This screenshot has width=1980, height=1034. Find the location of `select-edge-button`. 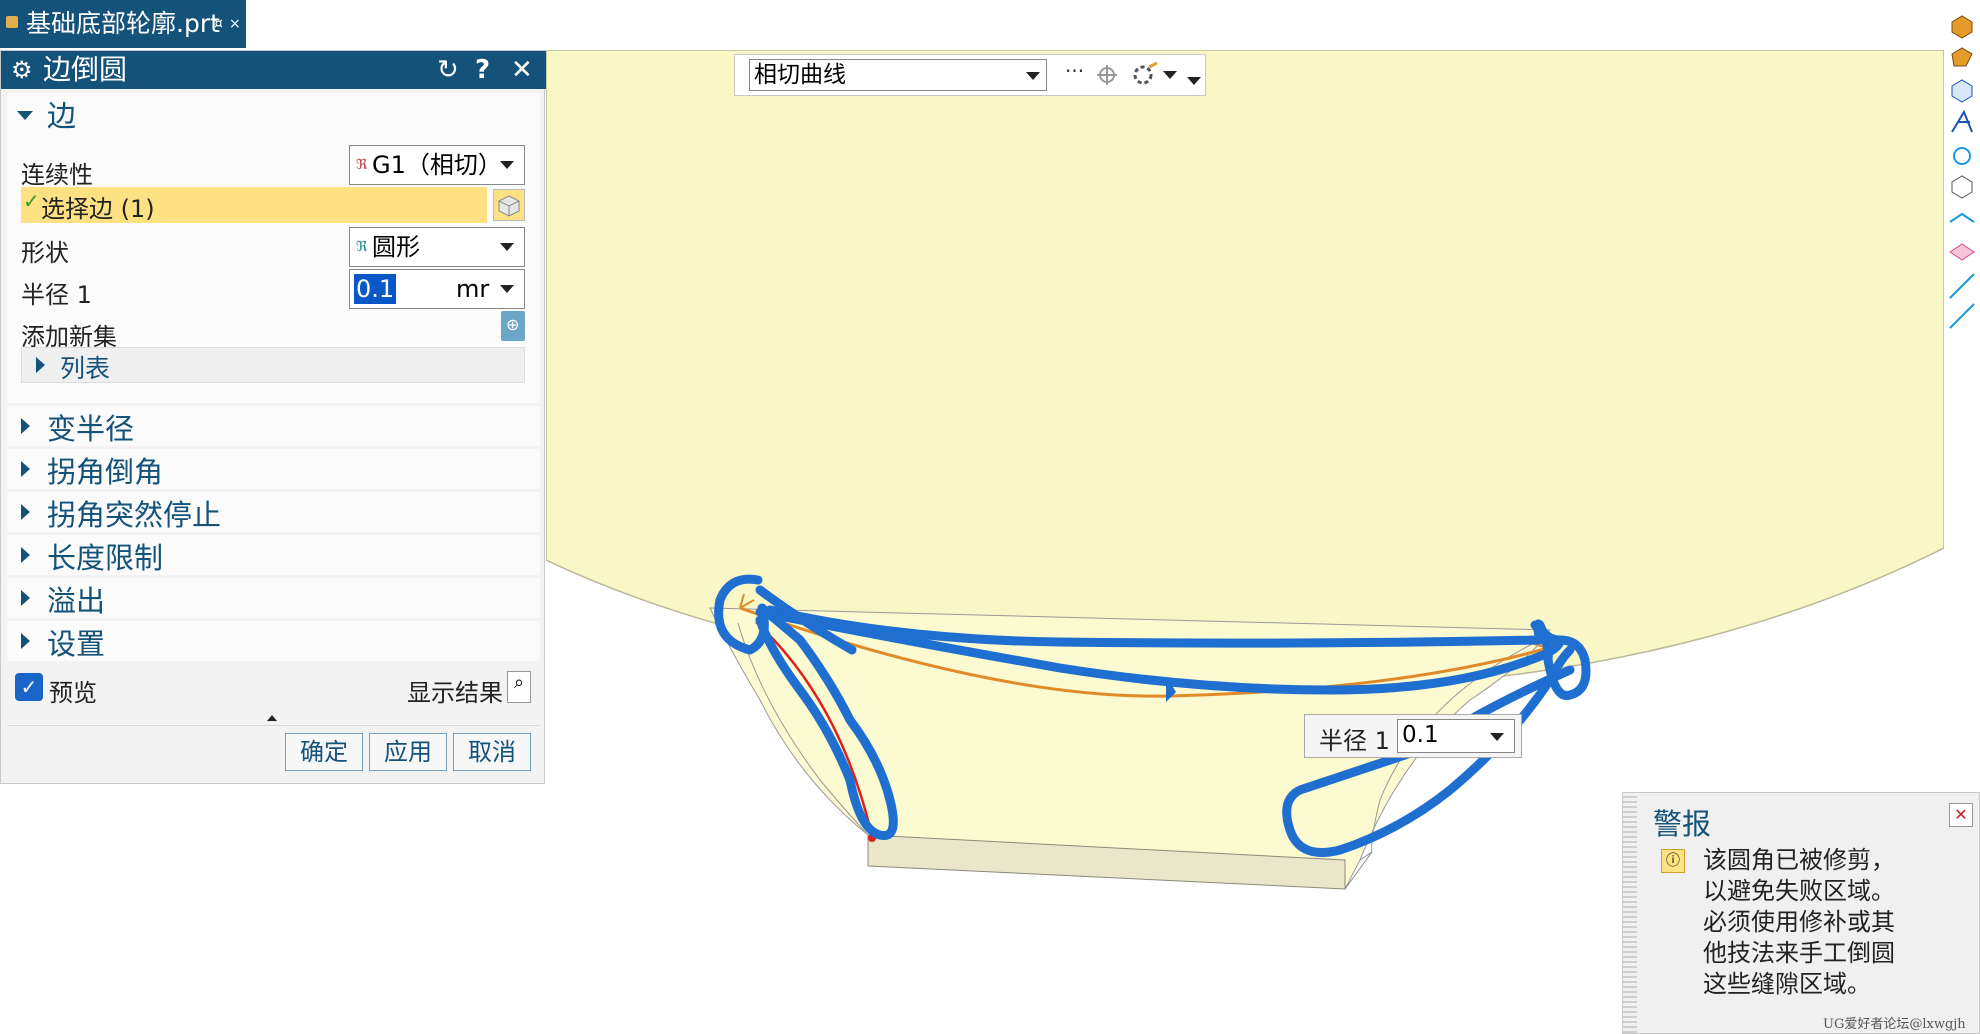

select-edge-button is located at coordinates (509, 205).